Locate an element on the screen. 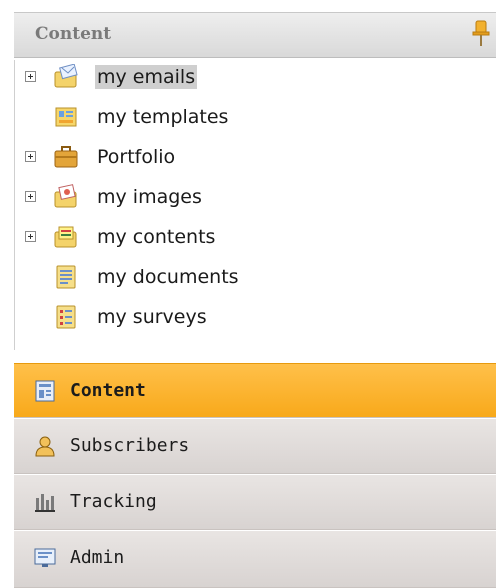 The image size is (496, 588). contents-icon is located at coordinates (65, 237).